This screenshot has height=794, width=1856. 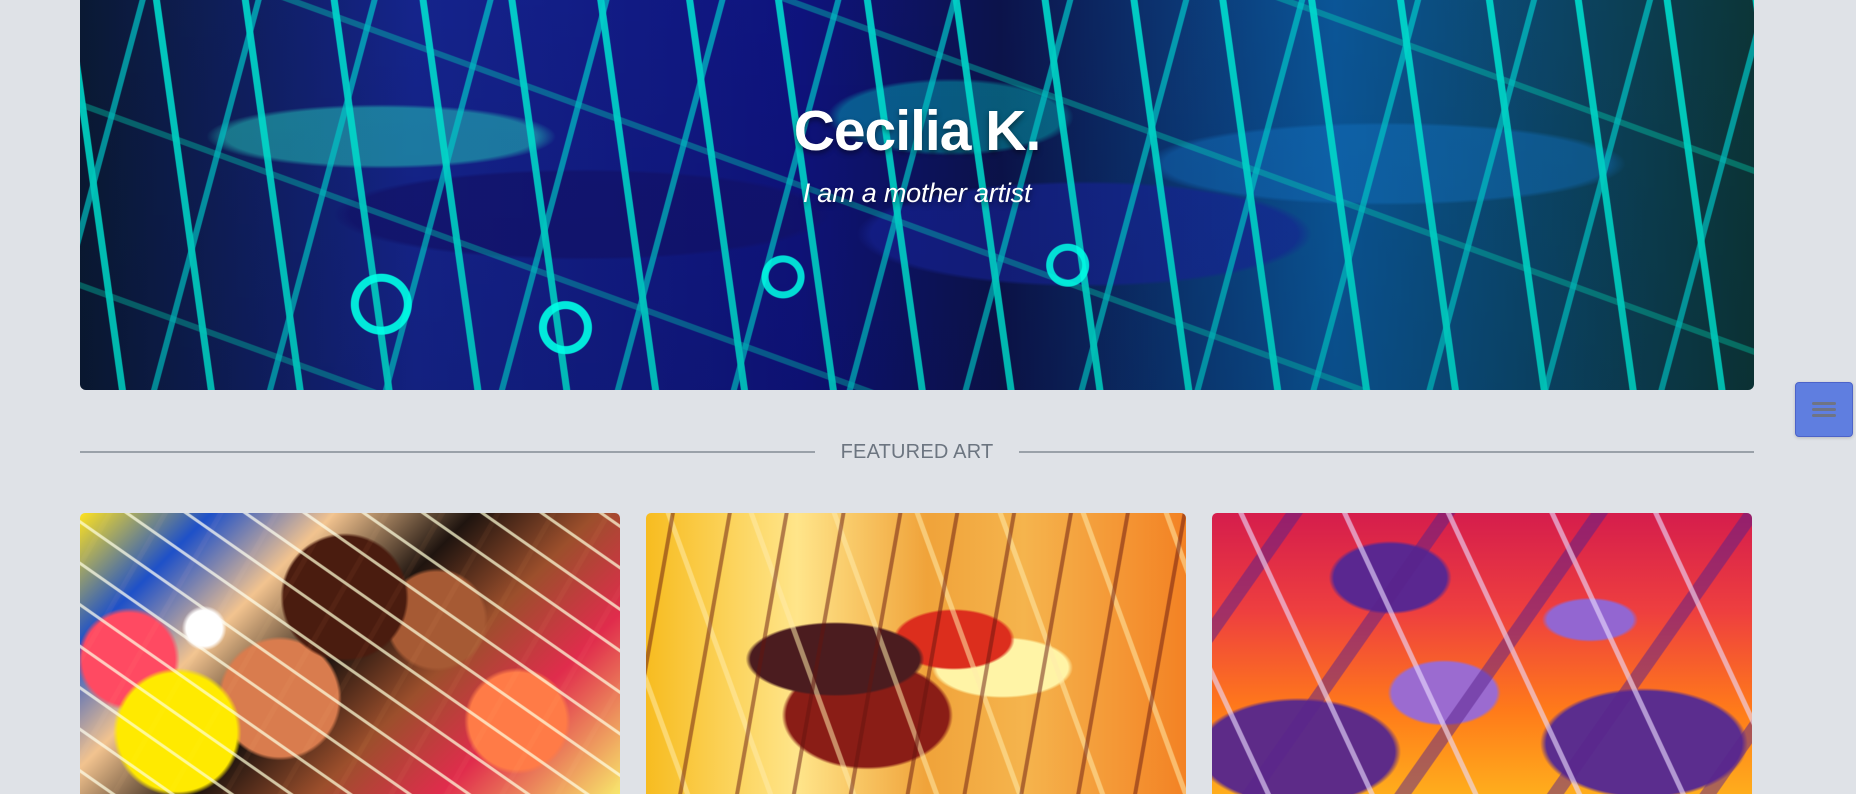 I want to click on artist-tagline: I am a mother artist, so click(x=917, y=193).